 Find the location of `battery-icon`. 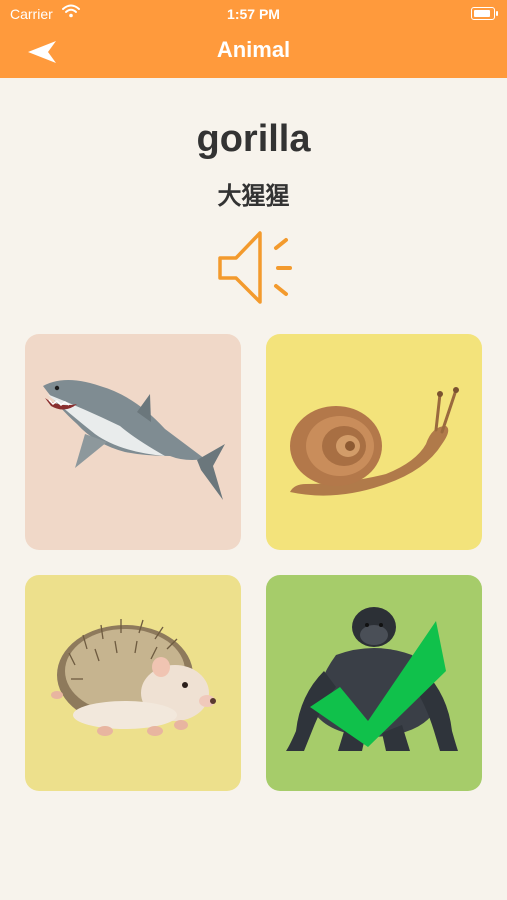

battery-icon is located at coordinates (484, 13).